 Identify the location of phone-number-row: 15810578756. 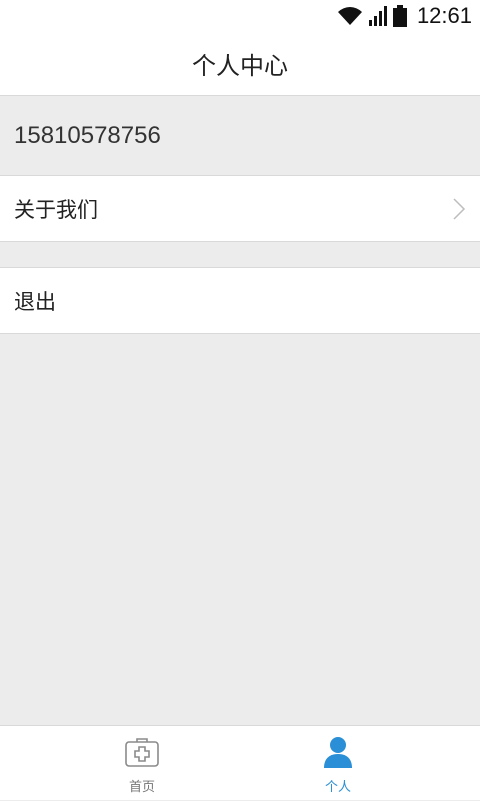
(240, 136).